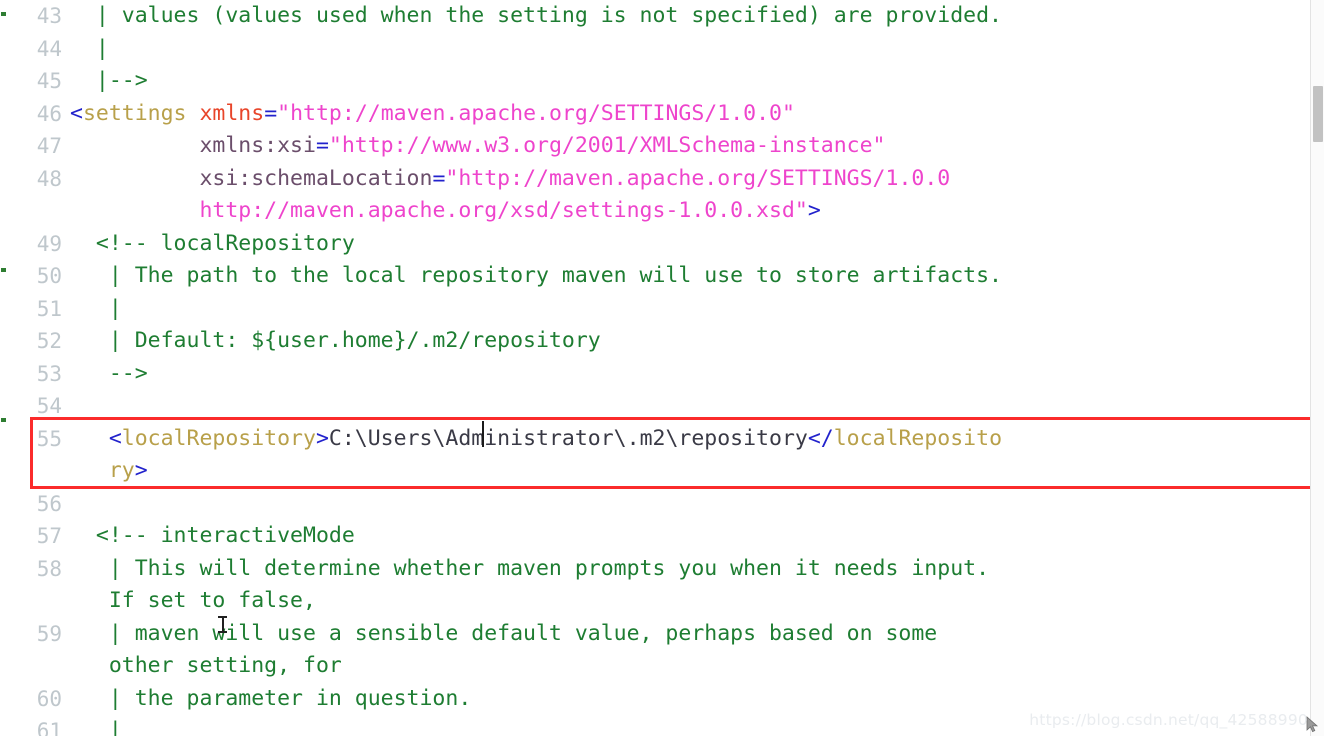 The image size is (1324, 736). What do you see at coordinates (49, 373) in the screenshot?
I see `line-number: 53` at bounding box center [49, 373].